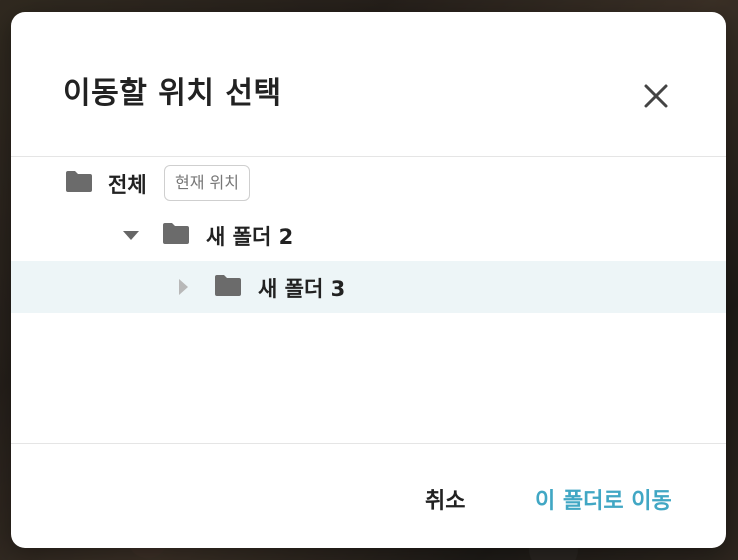  Describe the element at coordinates (301, 288) in the screenshot. I see `tree-item-label: 새 폴더 3` at that location.